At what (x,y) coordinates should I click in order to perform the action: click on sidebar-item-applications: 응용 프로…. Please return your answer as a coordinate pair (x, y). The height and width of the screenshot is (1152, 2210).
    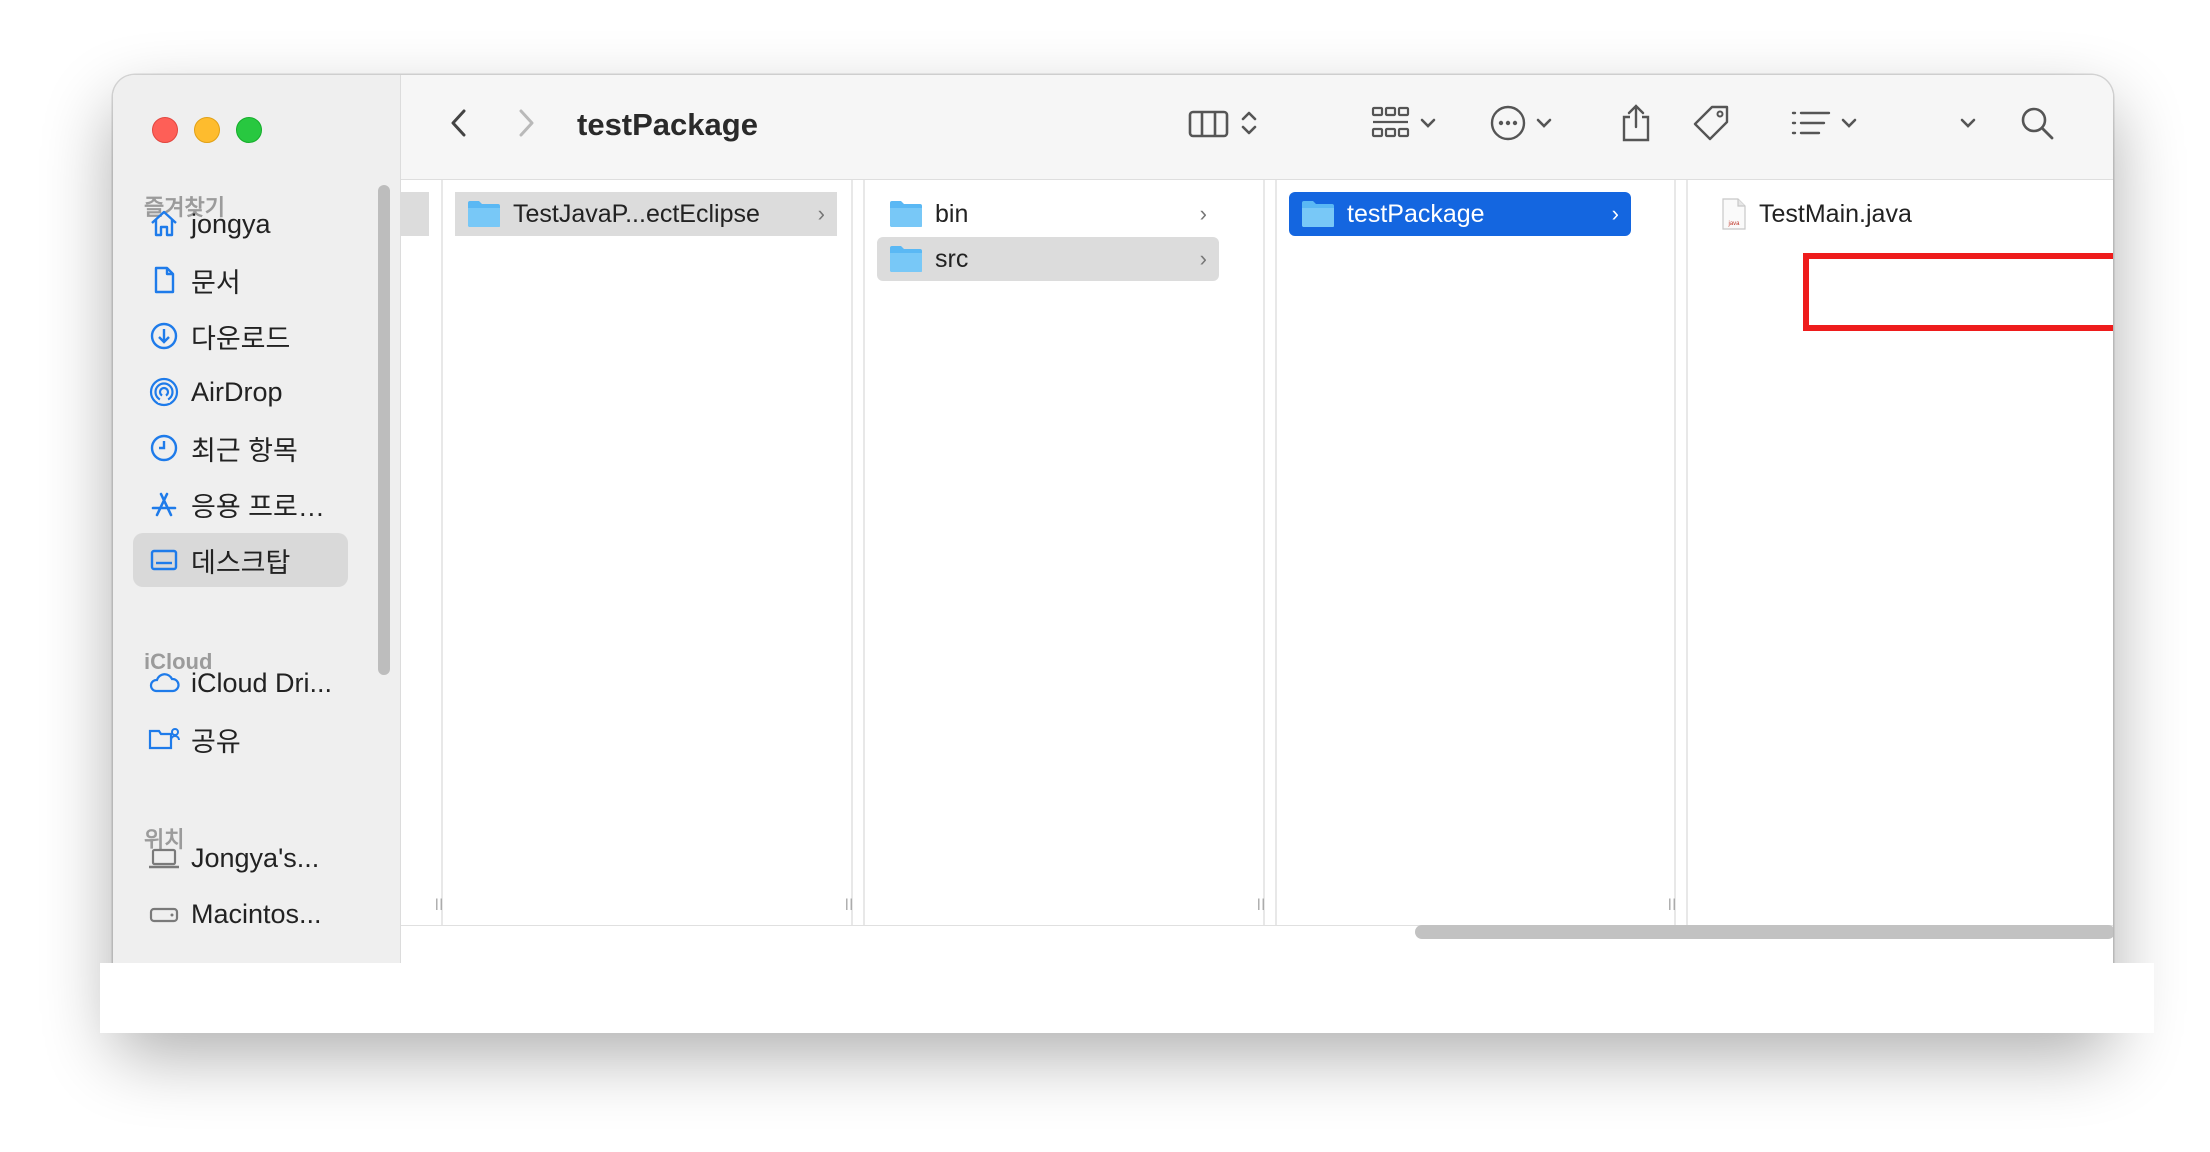
    Looking at the image, I should click on (240, 504).